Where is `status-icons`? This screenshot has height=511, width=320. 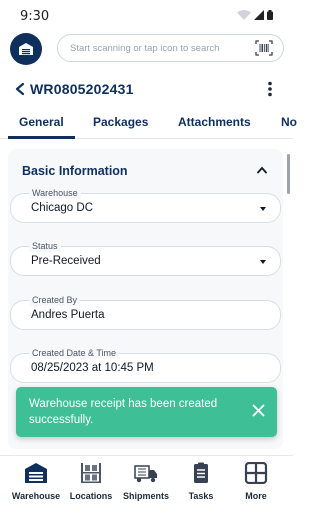
status-icons is located at coordinates (255, 15).